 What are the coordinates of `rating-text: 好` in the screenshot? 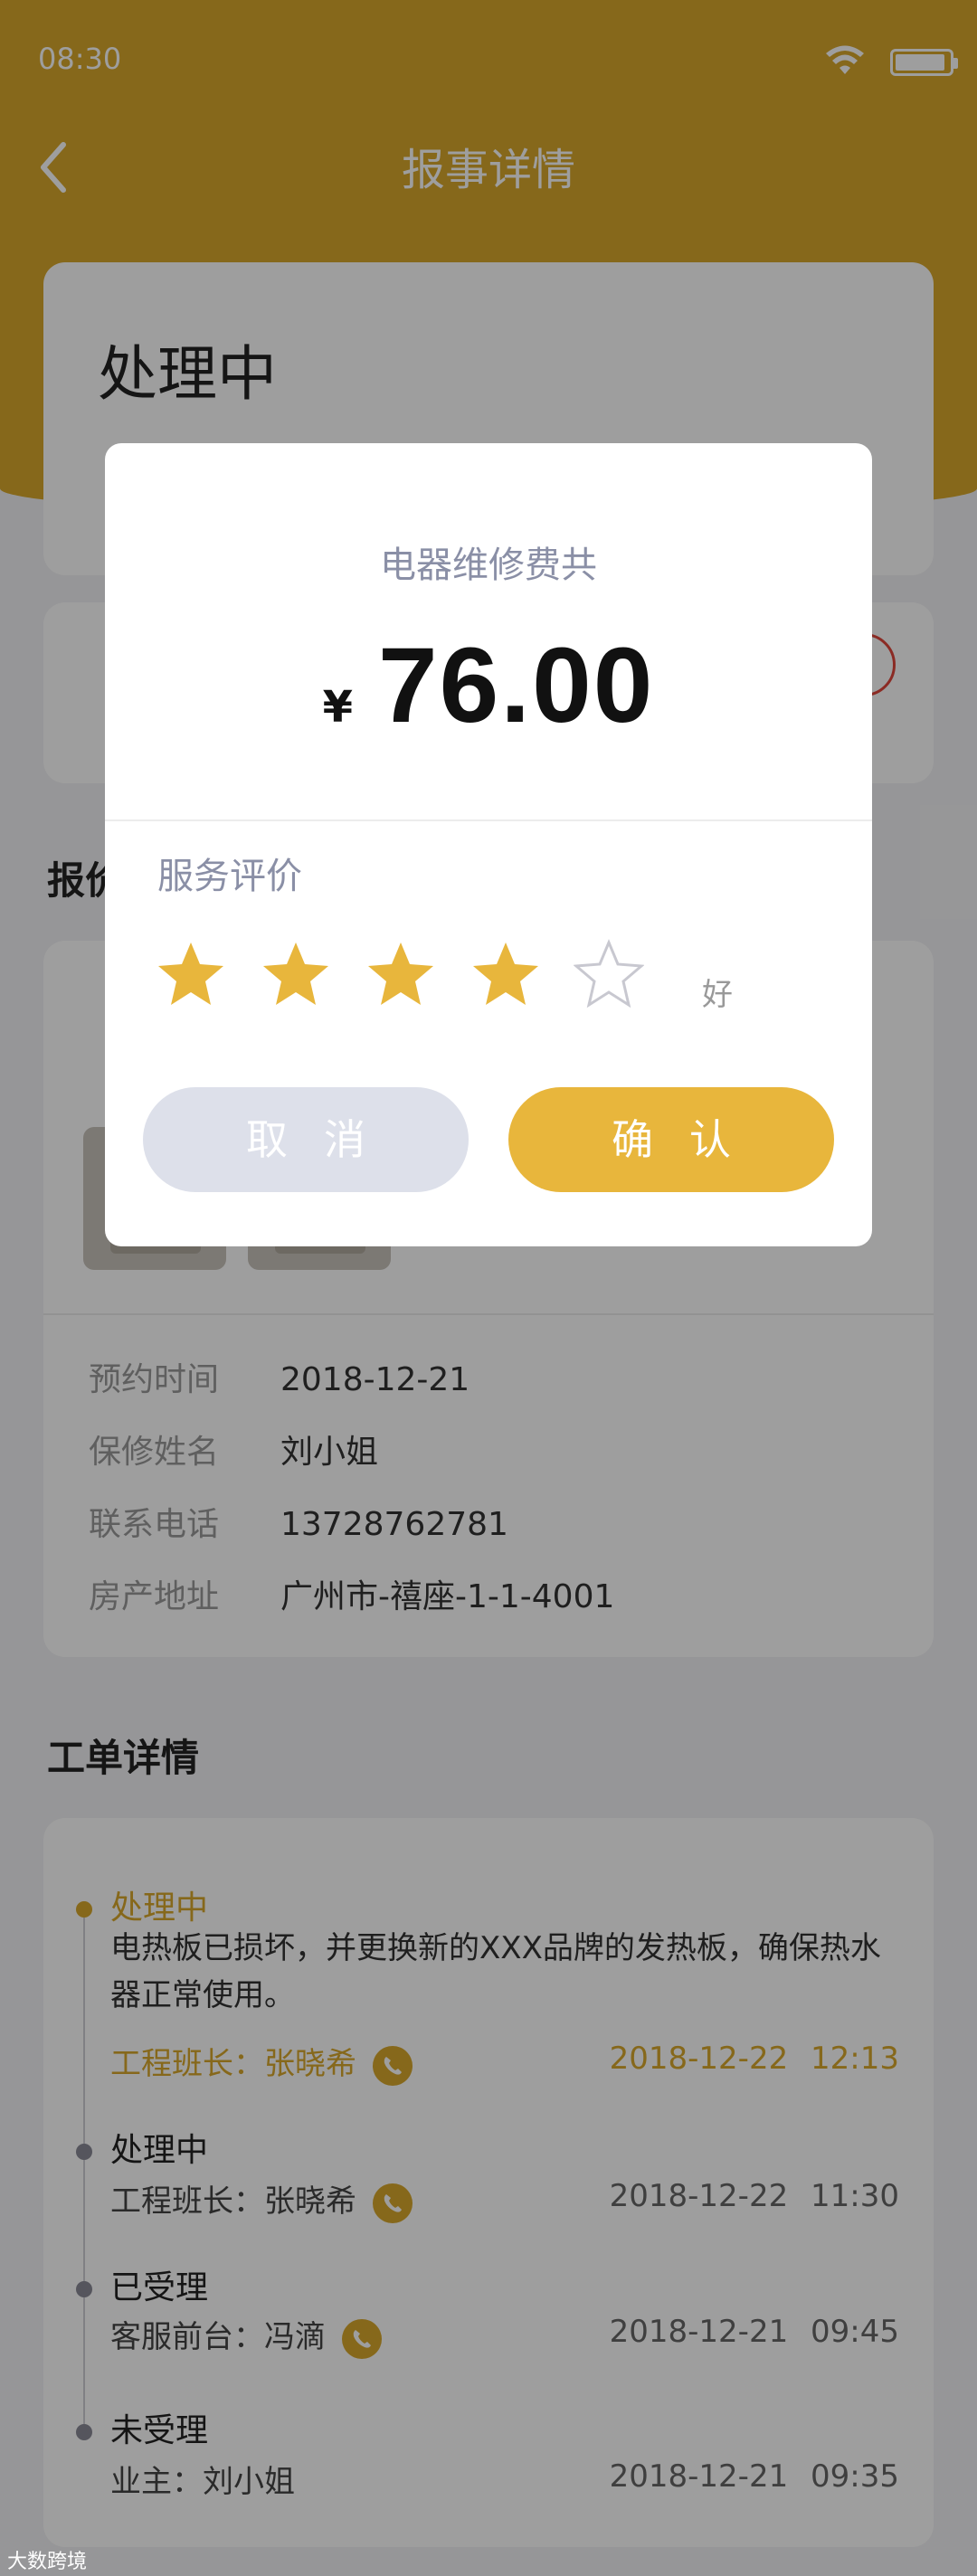 It's located at (717, 995).